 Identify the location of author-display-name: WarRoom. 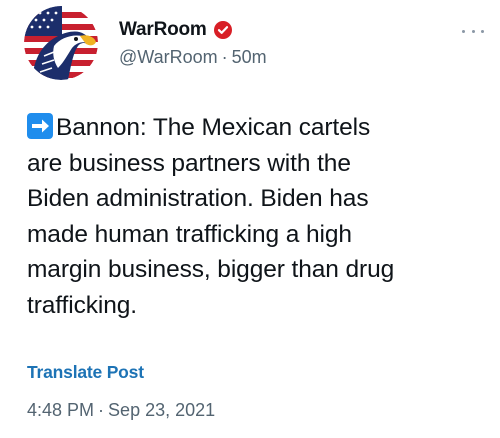
(163, 30).